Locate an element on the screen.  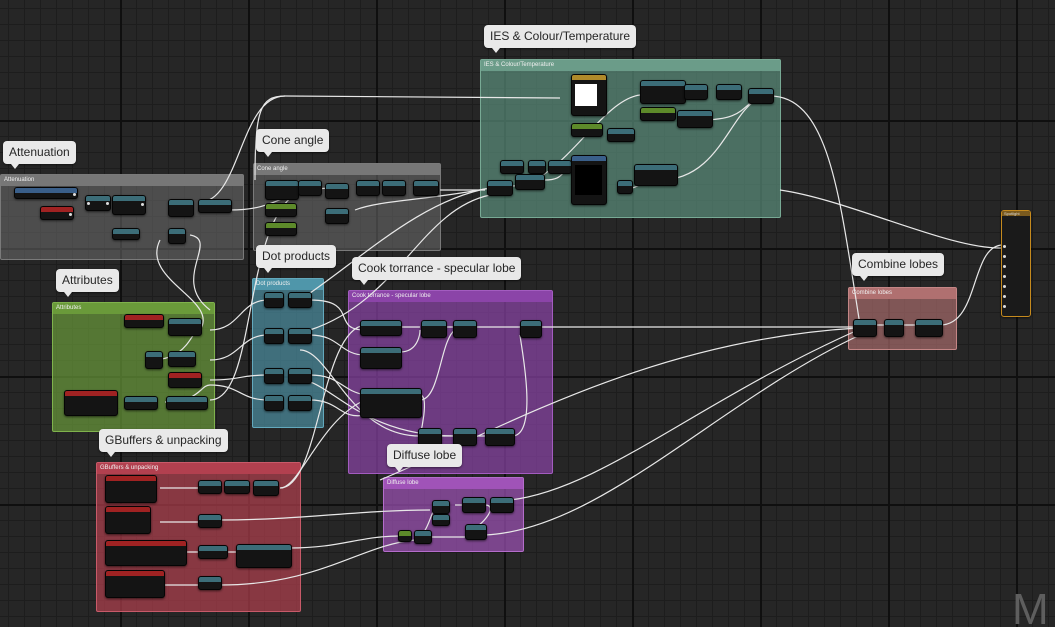
comment-bubble-attributes: Attributes is located at coordinates (87, 283).